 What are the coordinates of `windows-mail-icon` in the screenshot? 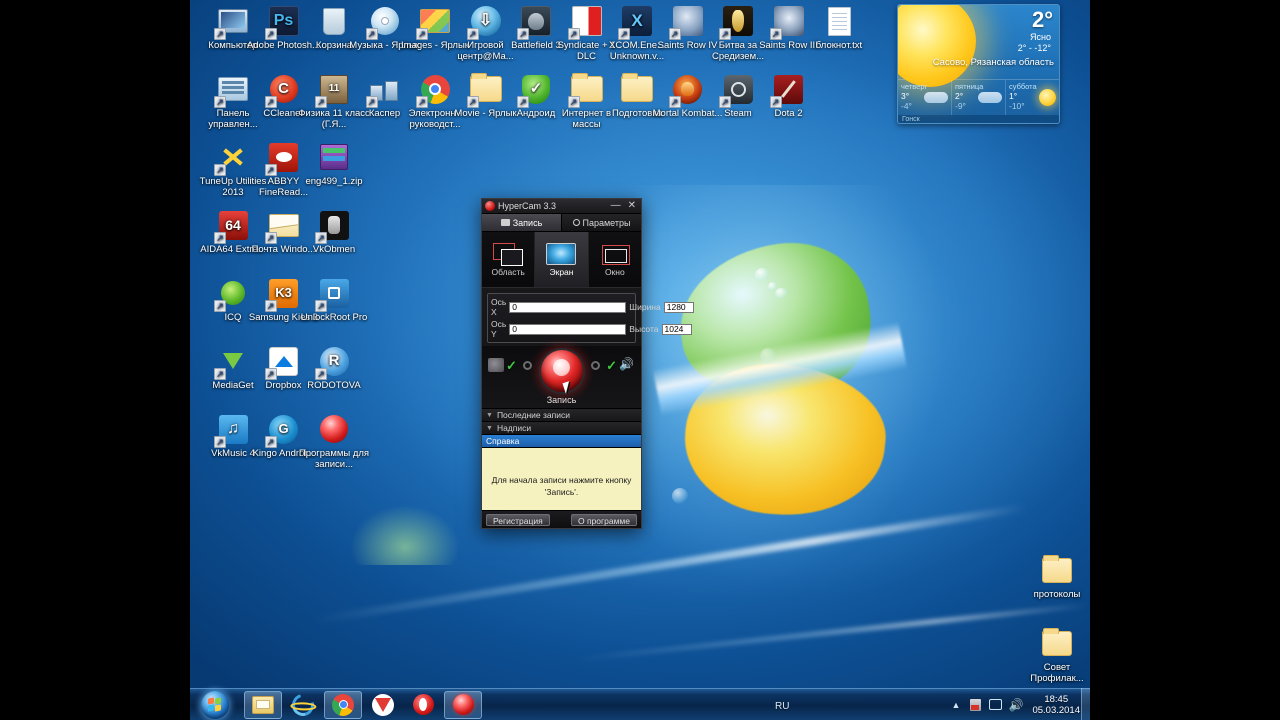 It's located at (282, 226).